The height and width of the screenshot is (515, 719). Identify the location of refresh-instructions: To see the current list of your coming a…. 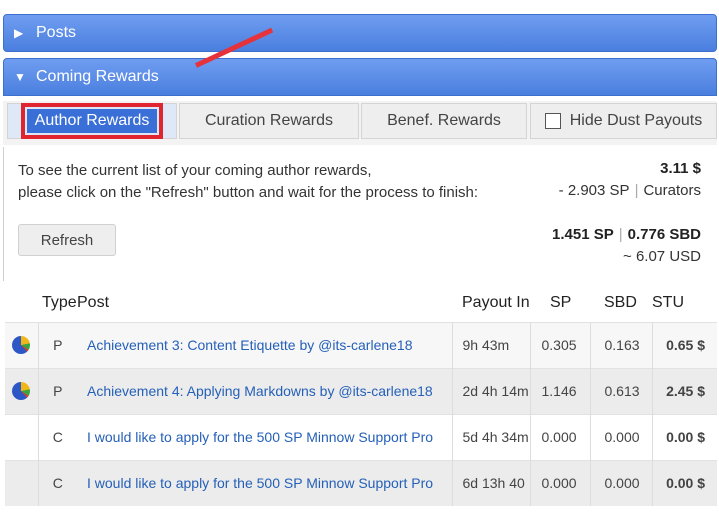
(248, 182).